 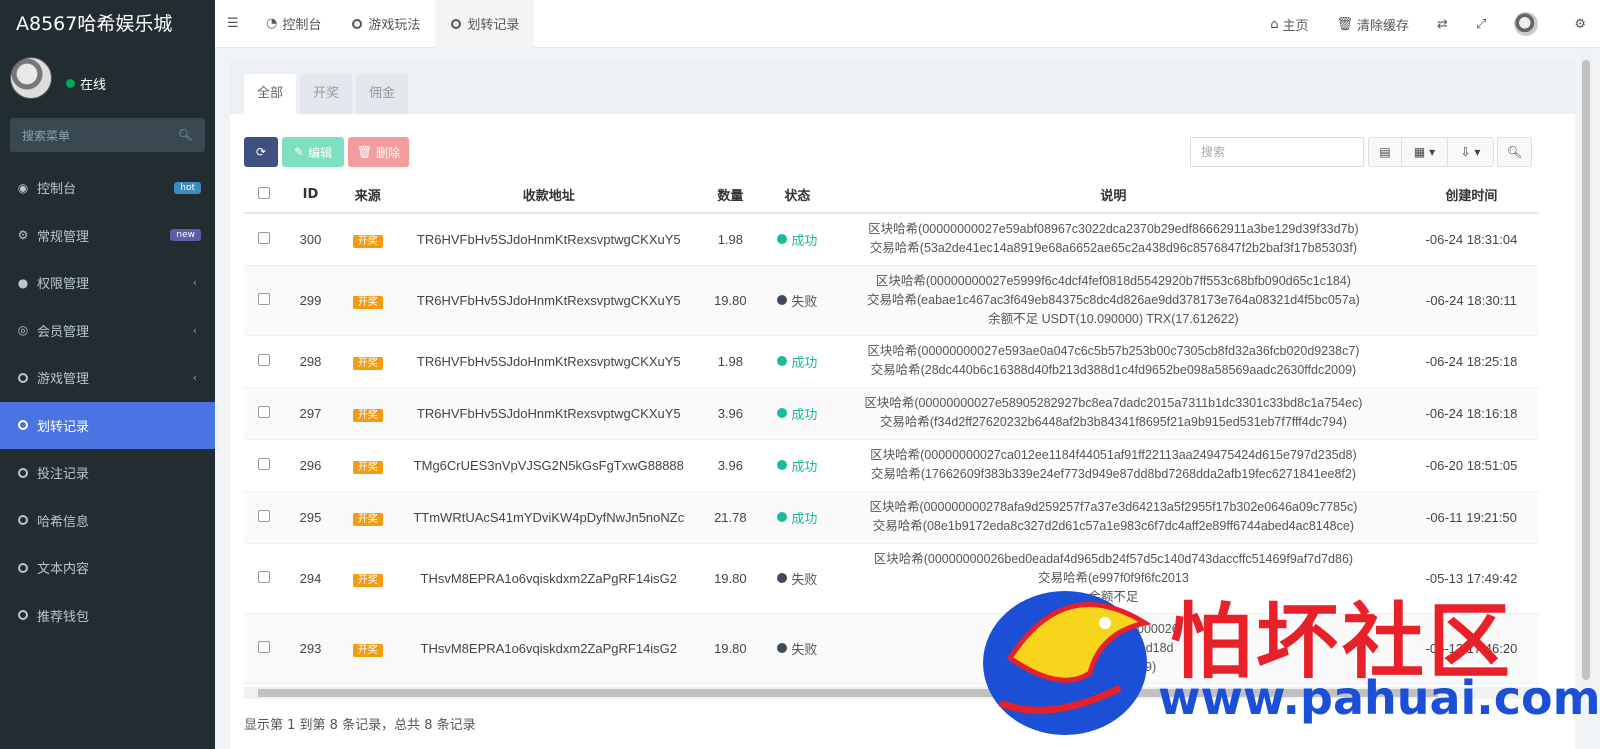 I want to click on fullscreen-icon: ⤢, so click(x=1481, y=24).